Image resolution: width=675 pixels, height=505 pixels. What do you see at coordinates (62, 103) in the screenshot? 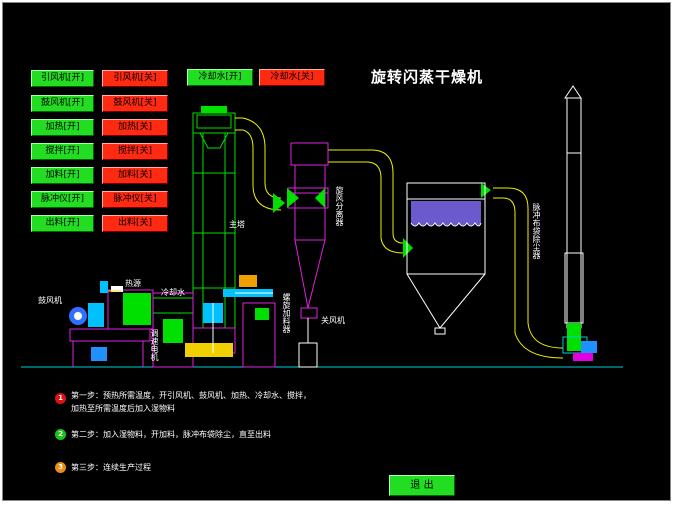
I see `blower-on-button: 鼓风机[开]` at bounding box center [62, 103].